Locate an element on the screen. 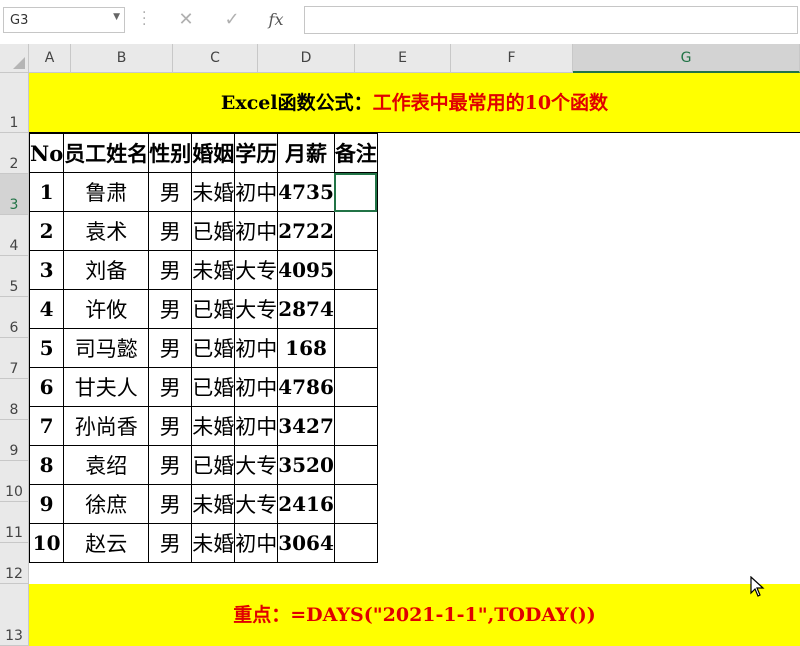 The image size is (800, 646). row-header-3: 3 is located at coordinates (14, 194).